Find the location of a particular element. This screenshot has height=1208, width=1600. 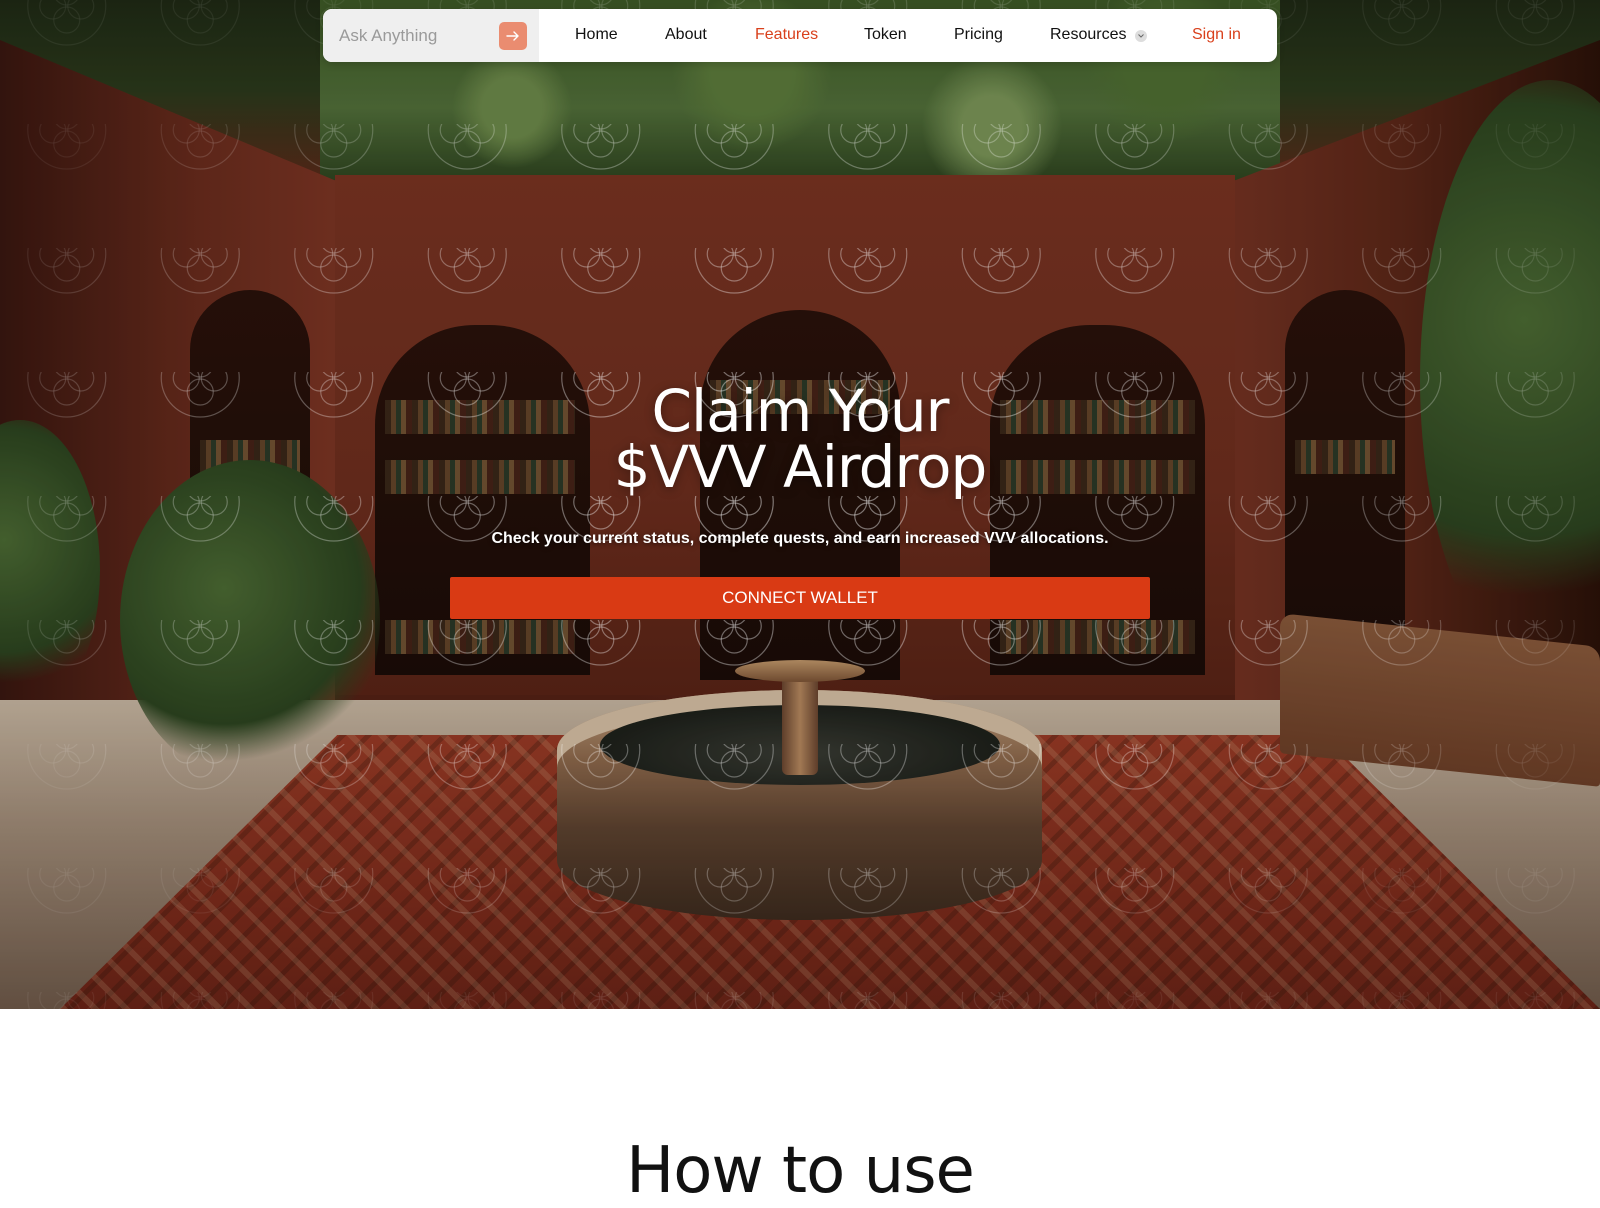

section-title-how-to-use: How to use is located at coordinates (800, 1171).